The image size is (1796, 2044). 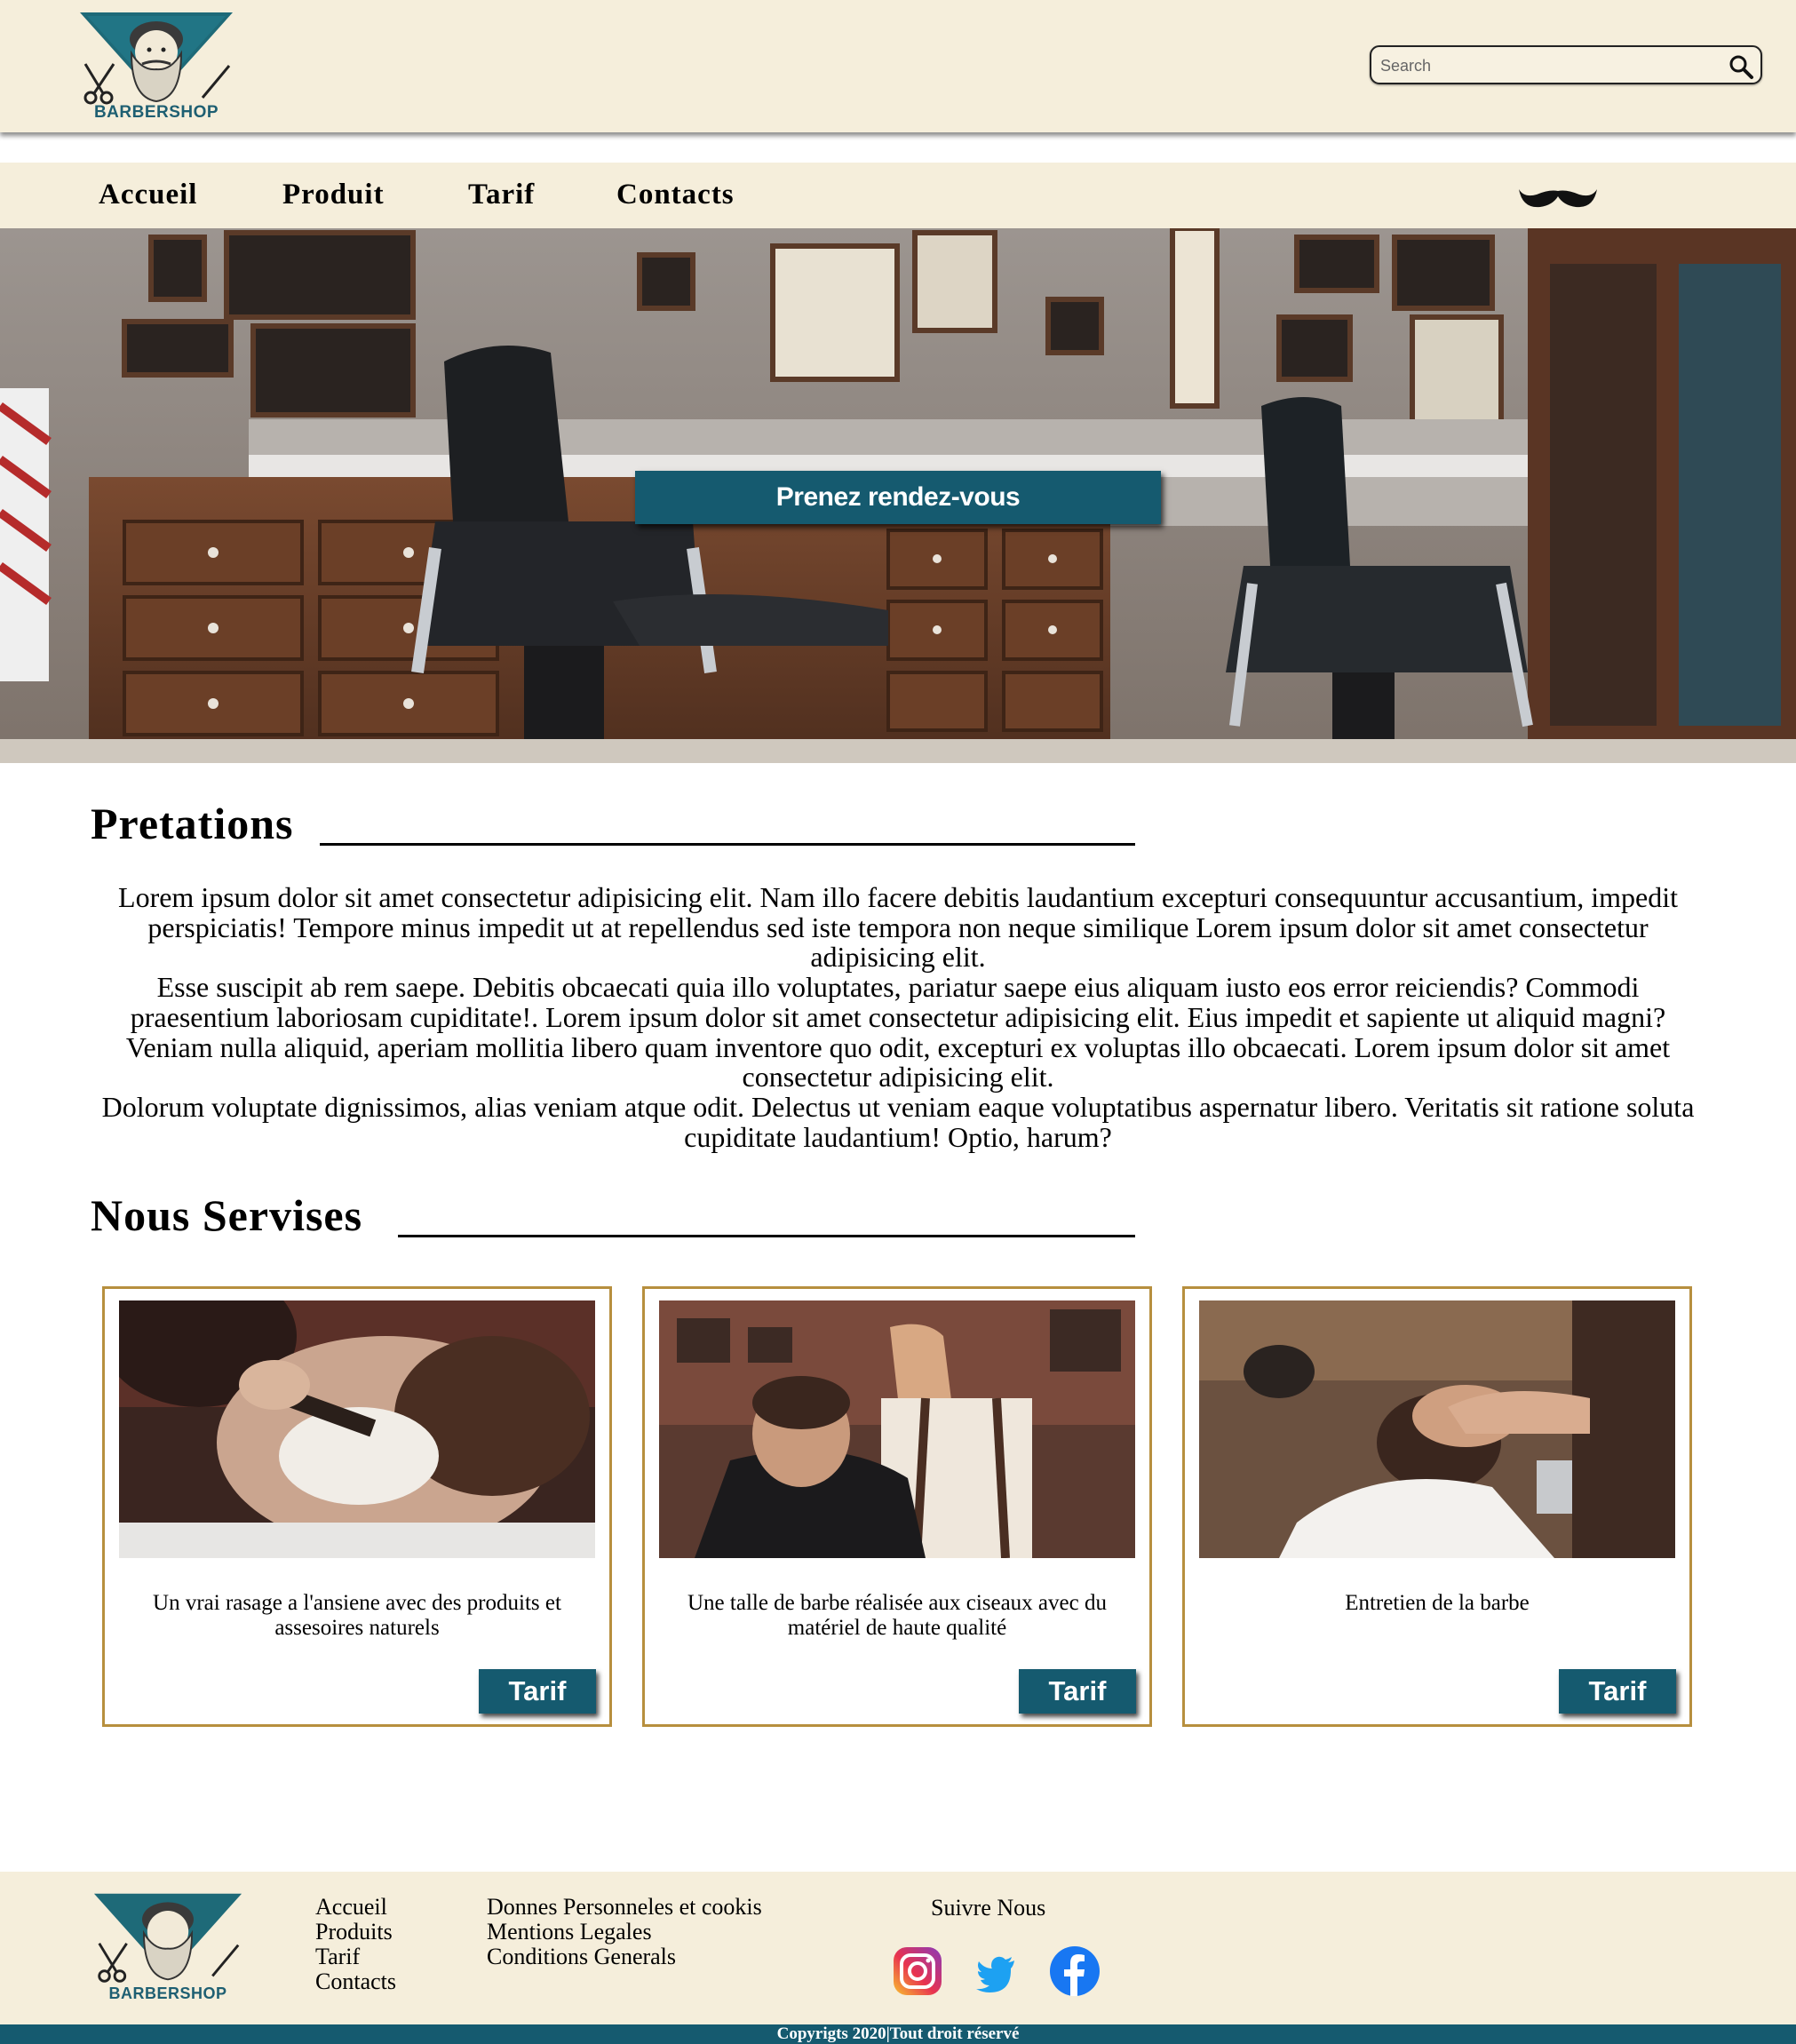 I want to click on footer-logo-text: BARBERSHOP, so click(x=167, y=1993).